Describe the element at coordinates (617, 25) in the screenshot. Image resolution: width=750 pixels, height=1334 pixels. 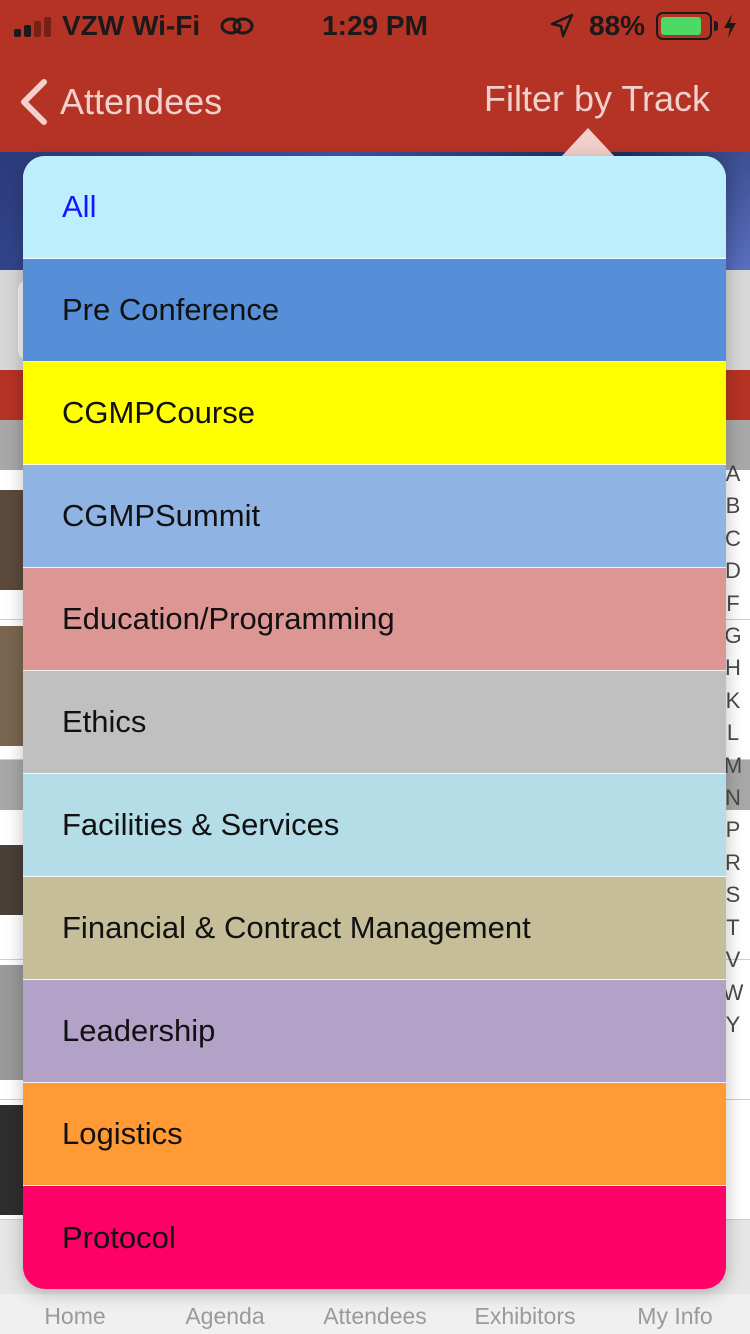
I see `battery-percent: 88%` at that location.